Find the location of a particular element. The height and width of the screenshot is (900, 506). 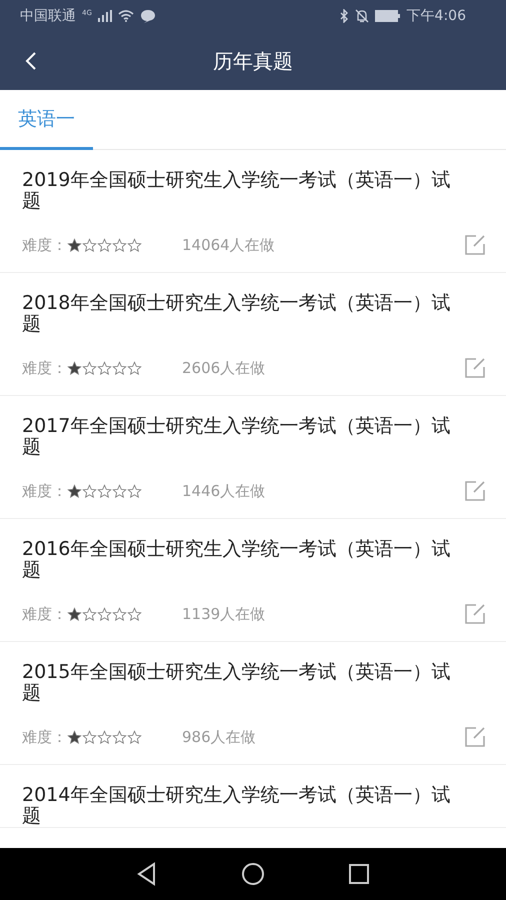

paper-title: 2017年全国硕士研究生入学统一考试（英语一）试题 is located at coordinates (237, 437).